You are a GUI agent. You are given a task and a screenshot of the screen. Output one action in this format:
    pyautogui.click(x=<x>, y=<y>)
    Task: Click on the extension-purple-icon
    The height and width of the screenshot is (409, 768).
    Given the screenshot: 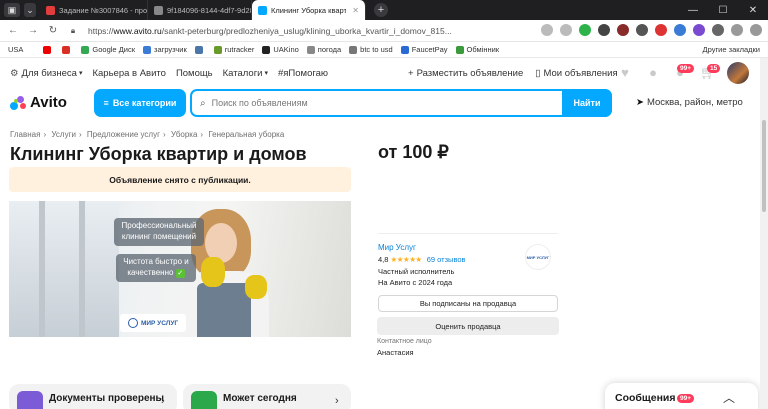 What is the action you would take?
    pyautogui.click(x=699, y=30)
    